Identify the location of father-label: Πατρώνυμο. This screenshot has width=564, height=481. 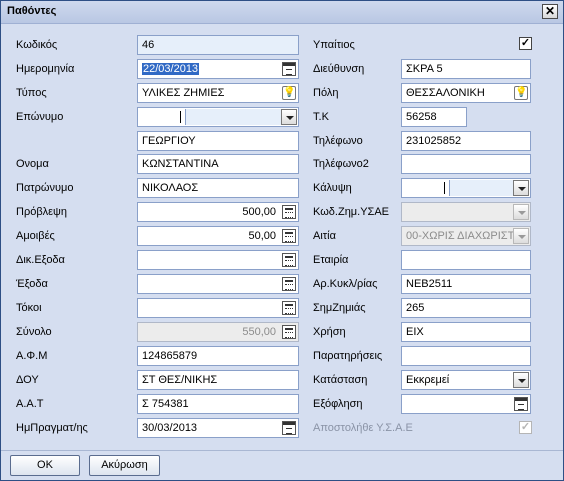
(45, 188).